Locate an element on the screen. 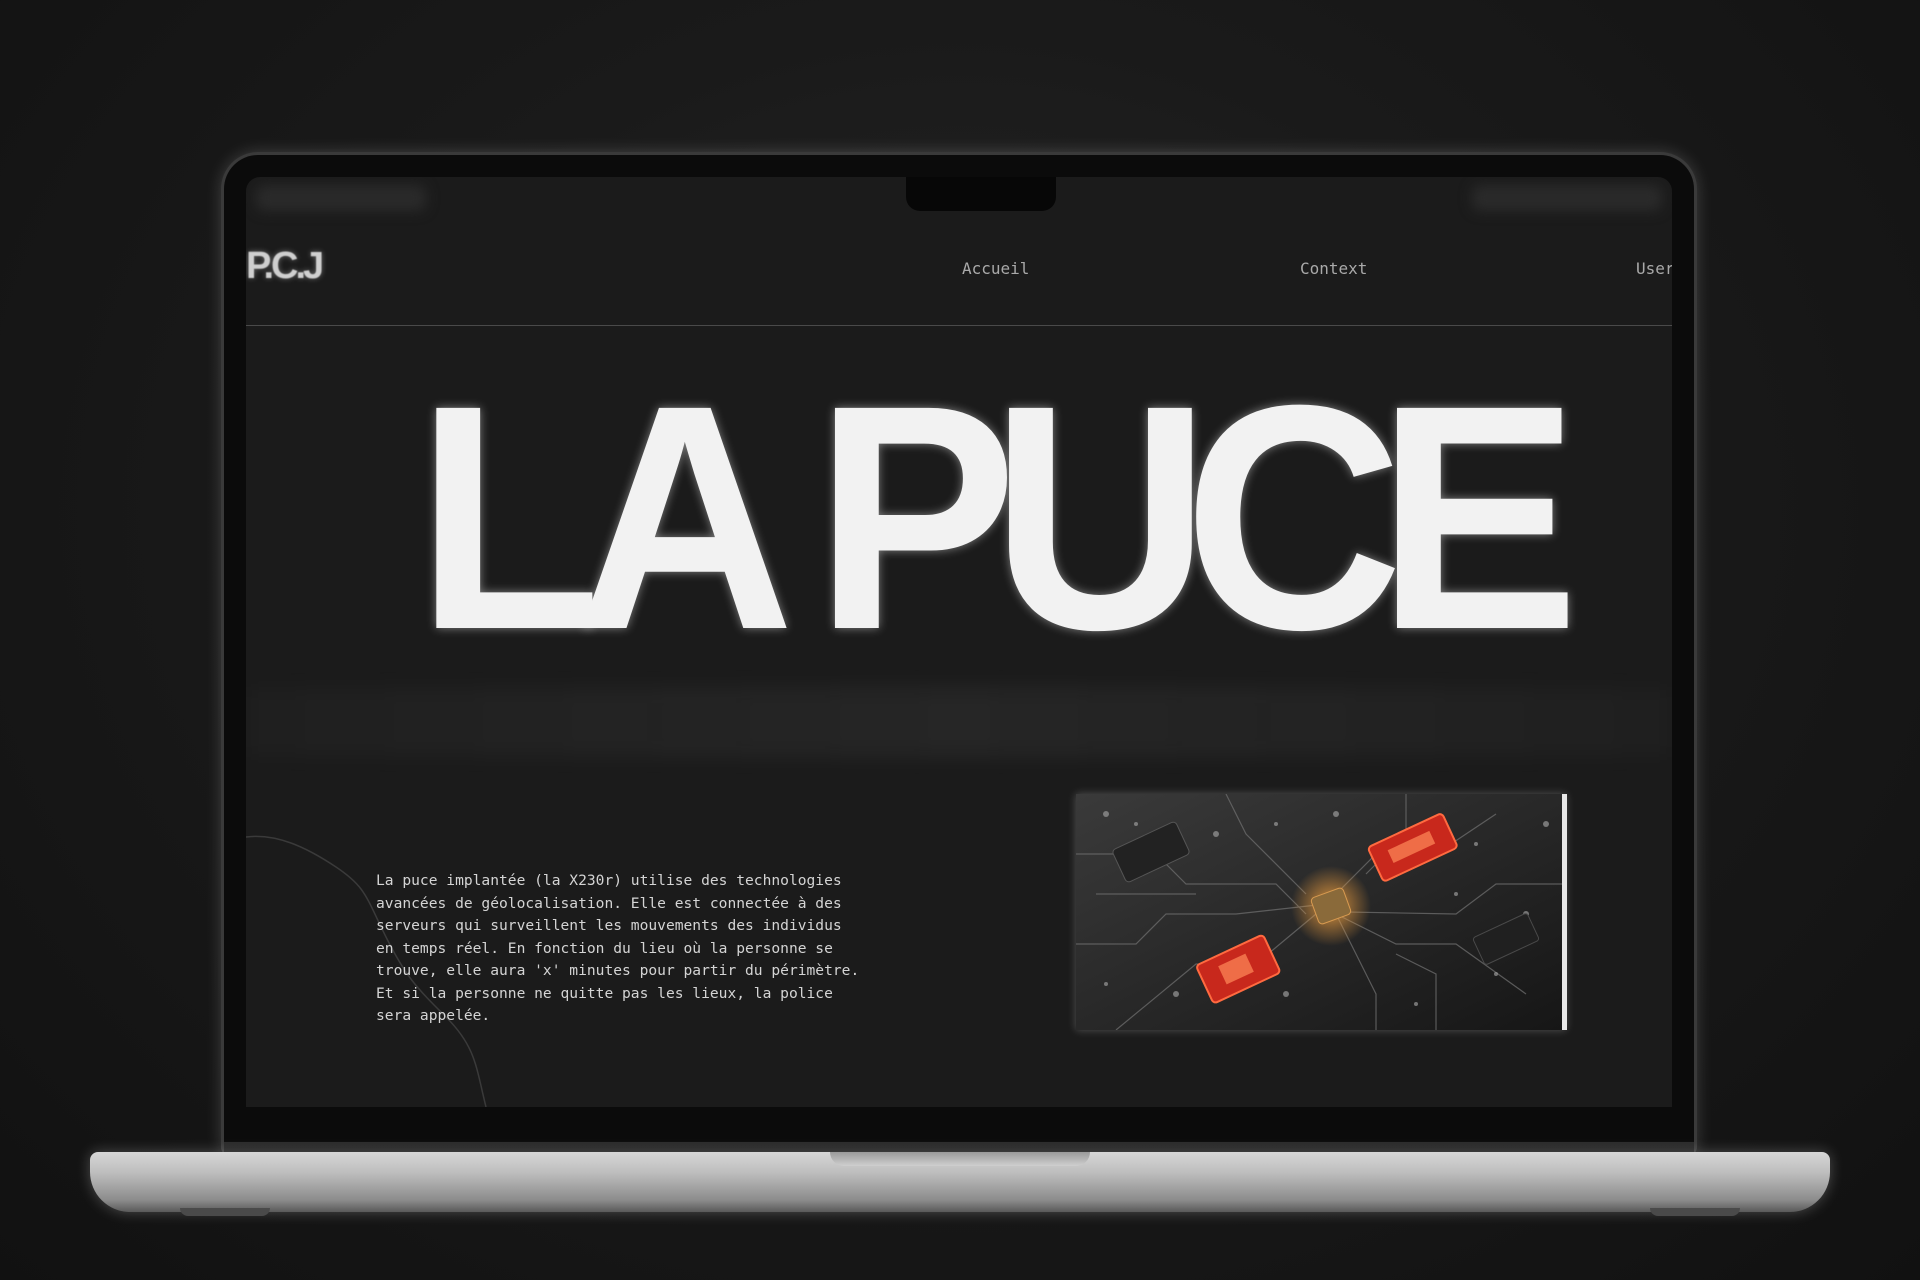 The width and height of the screenshot is (1920, 1280). nav-link-context: Context is located at coordinates (1333, 268).